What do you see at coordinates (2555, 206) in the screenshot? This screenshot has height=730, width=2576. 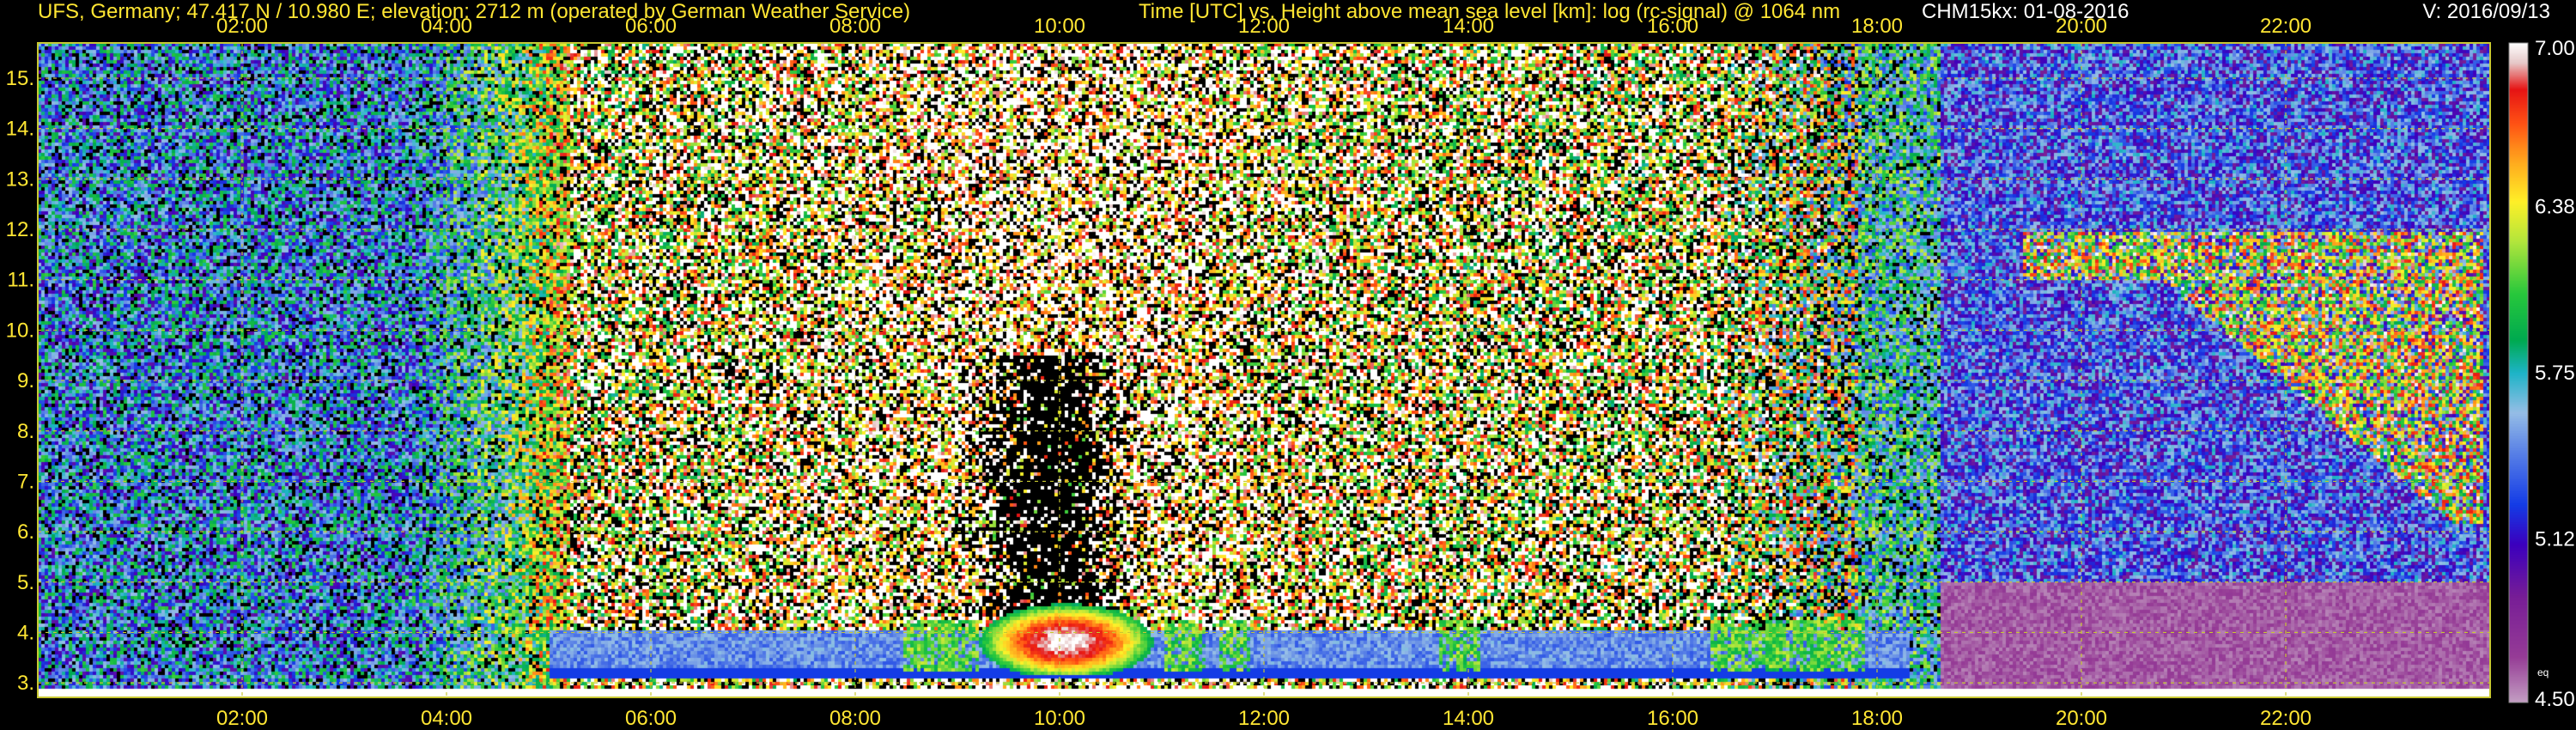 I see `colorbar-tick-label: 6.38` at bounding box center [2555, 206].